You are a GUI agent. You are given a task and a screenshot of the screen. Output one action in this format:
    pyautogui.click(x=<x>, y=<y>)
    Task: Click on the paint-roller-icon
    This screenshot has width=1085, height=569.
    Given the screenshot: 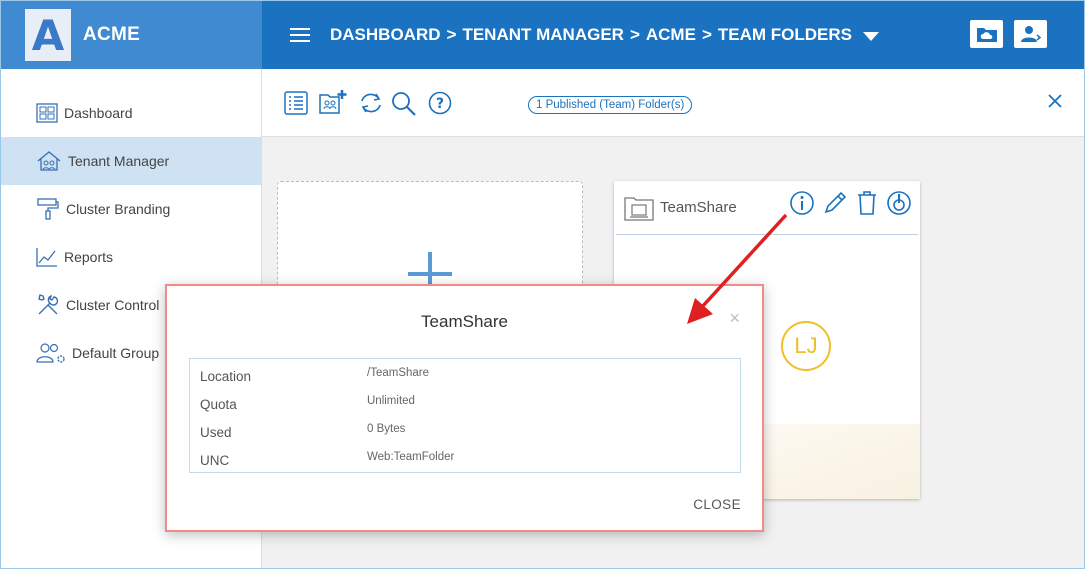 What is the action you would take?
    pyautogui.click(x=48, y=209)
    